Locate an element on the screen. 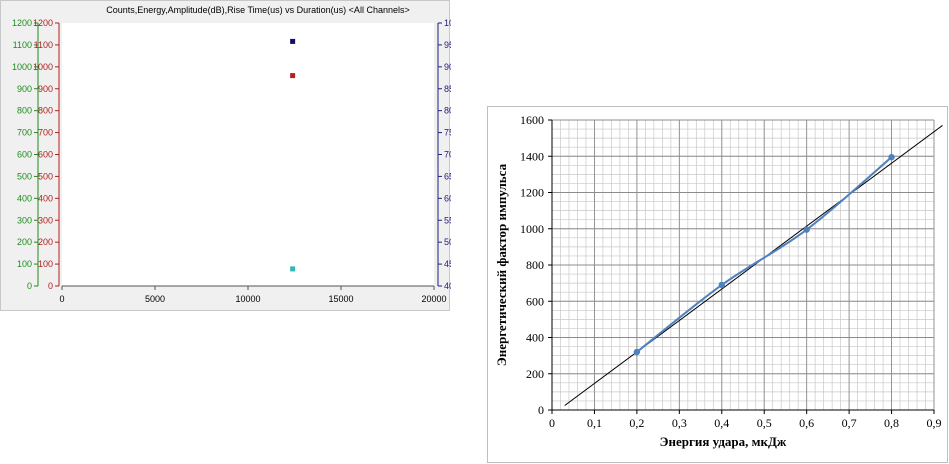 The image size is (949, 464). x-tick-label: 0,3 is located at coordinates (679, 423).